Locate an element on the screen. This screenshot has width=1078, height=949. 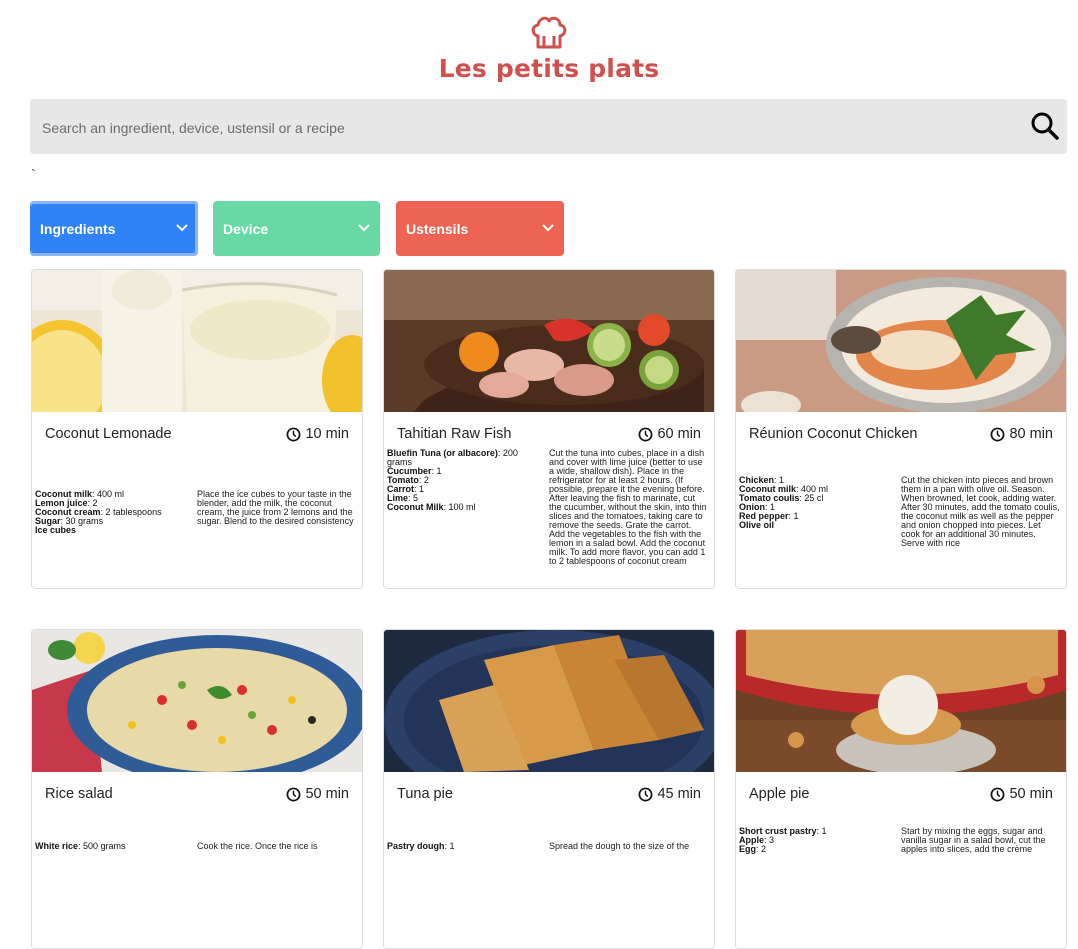
ingredient-item: Egg: 2 is located at coordinates (753, 849).